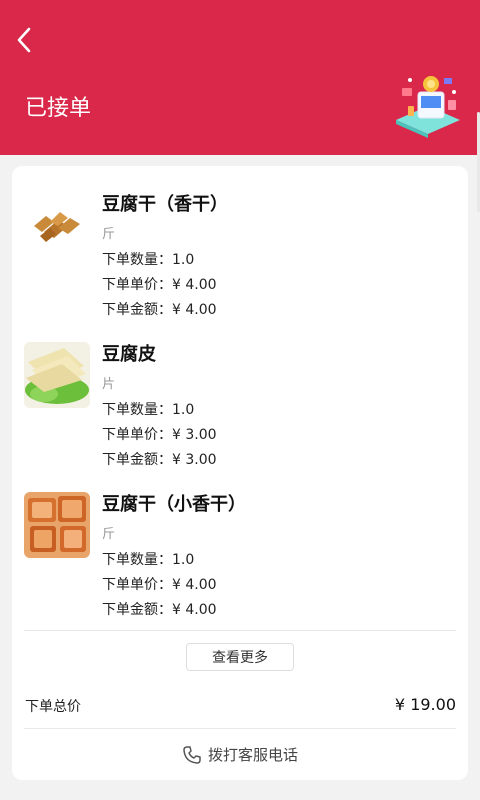  What do you see at coordinates (129, 354) in the screenshot?
I see `product-name: 豆腐皮` at bounding box center [129, 354].